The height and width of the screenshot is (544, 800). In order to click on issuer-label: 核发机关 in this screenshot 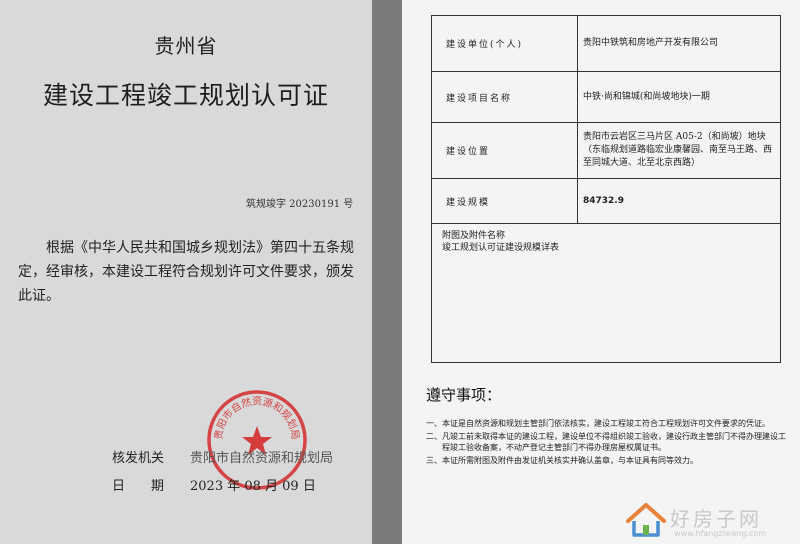, I will do `click(138, 458)`.